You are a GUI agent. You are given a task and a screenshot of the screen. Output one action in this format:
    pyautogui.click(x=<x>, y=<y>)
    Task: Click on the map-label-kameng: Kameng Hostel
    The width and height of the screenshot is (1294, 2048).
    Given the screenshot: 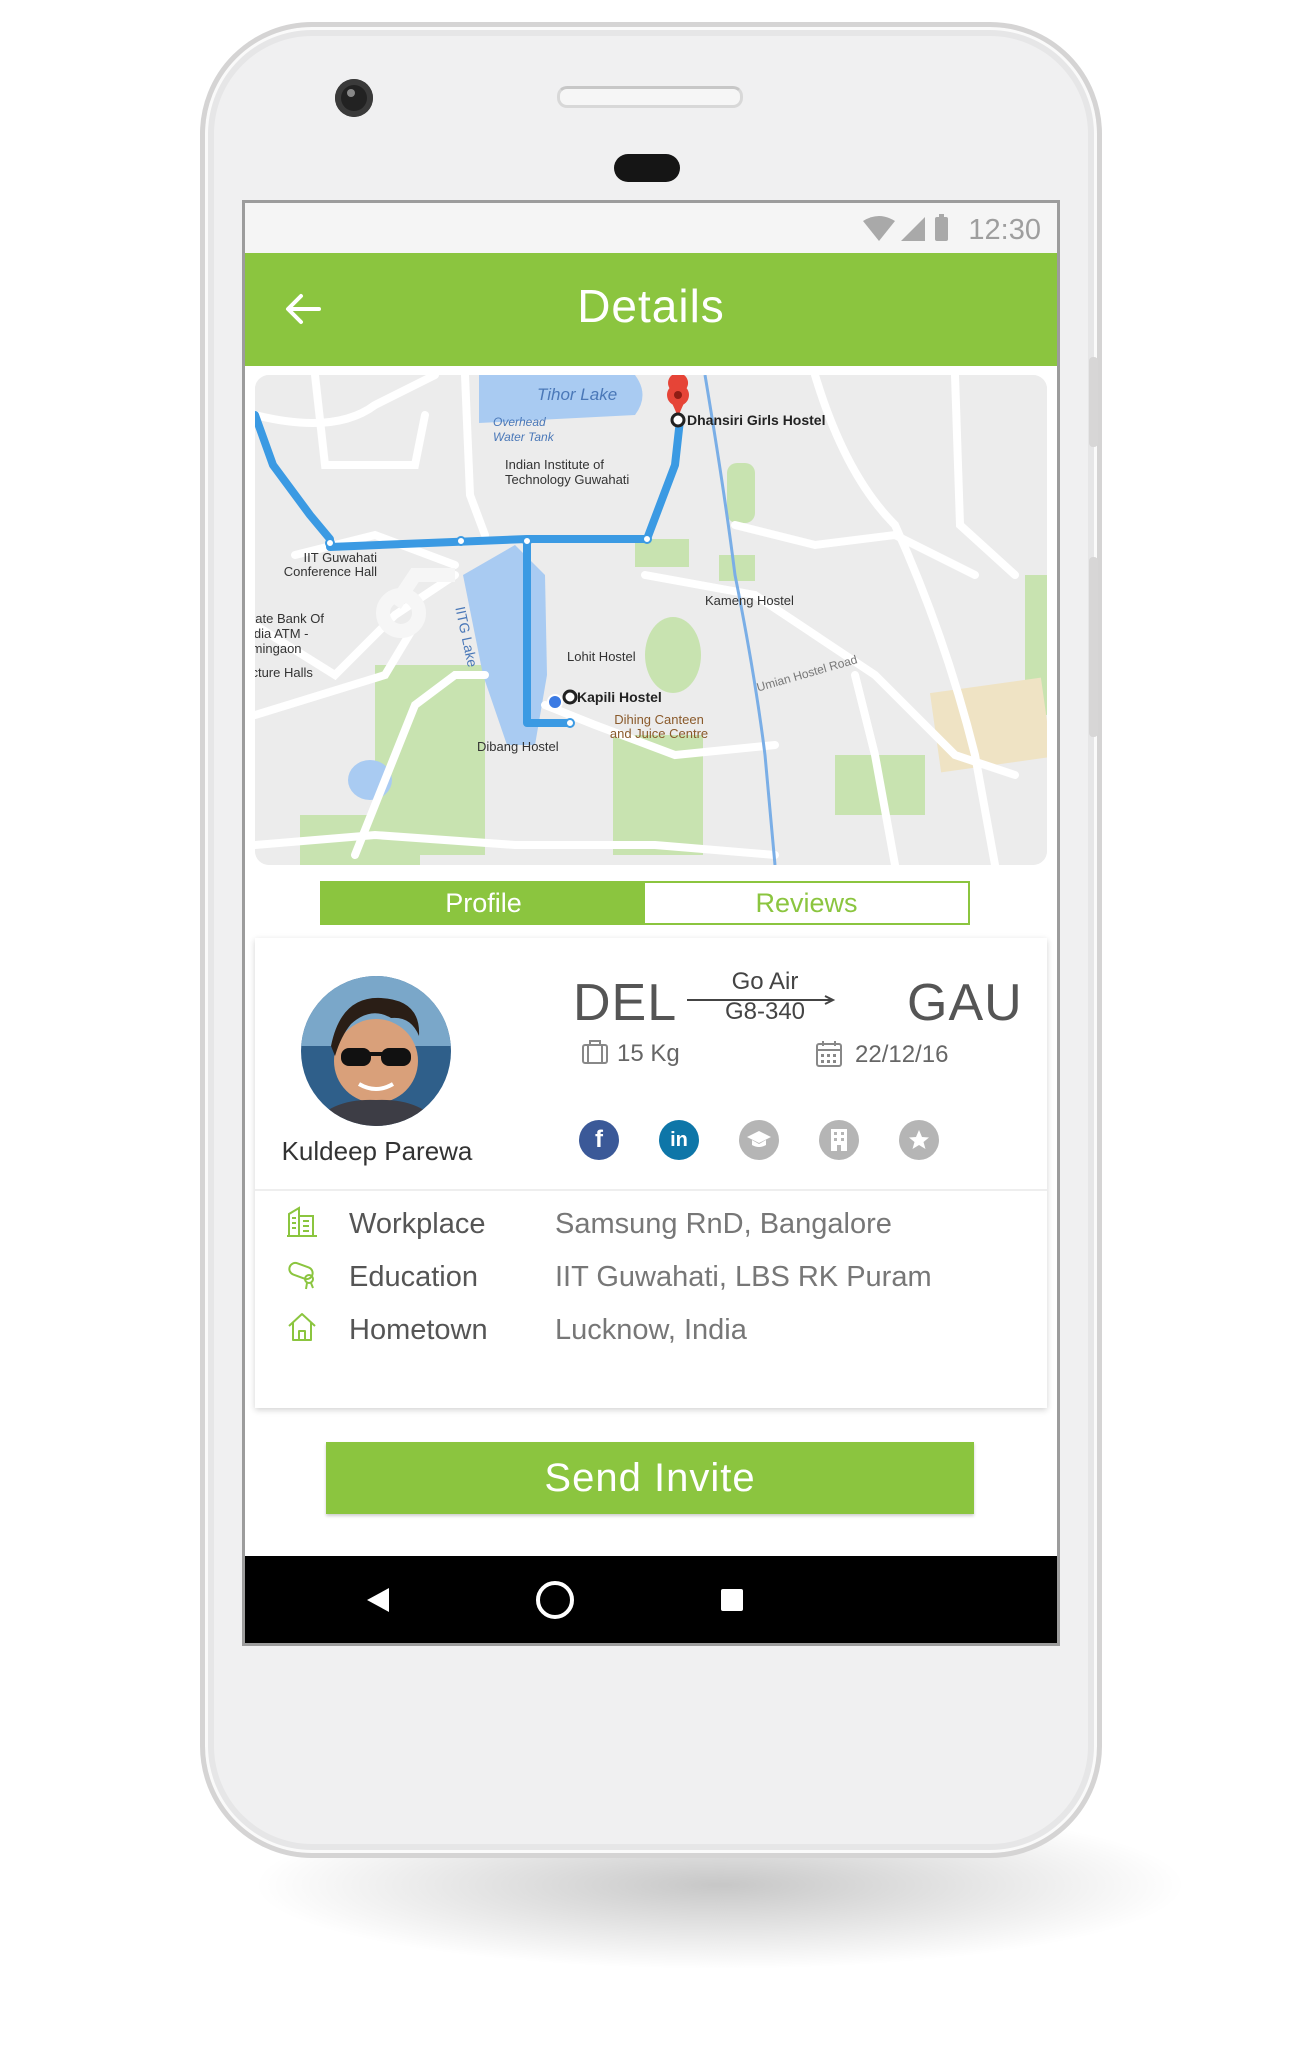 What is the action you would take?
    pyautogui.click(x=749, y=600)
    